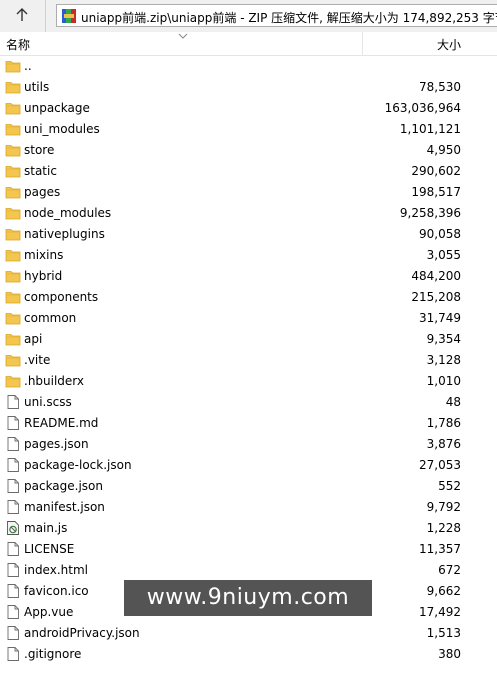  Describe the element at coordinates (49, 612) in the screenshot. I see `item-name: App.vue` at that location.